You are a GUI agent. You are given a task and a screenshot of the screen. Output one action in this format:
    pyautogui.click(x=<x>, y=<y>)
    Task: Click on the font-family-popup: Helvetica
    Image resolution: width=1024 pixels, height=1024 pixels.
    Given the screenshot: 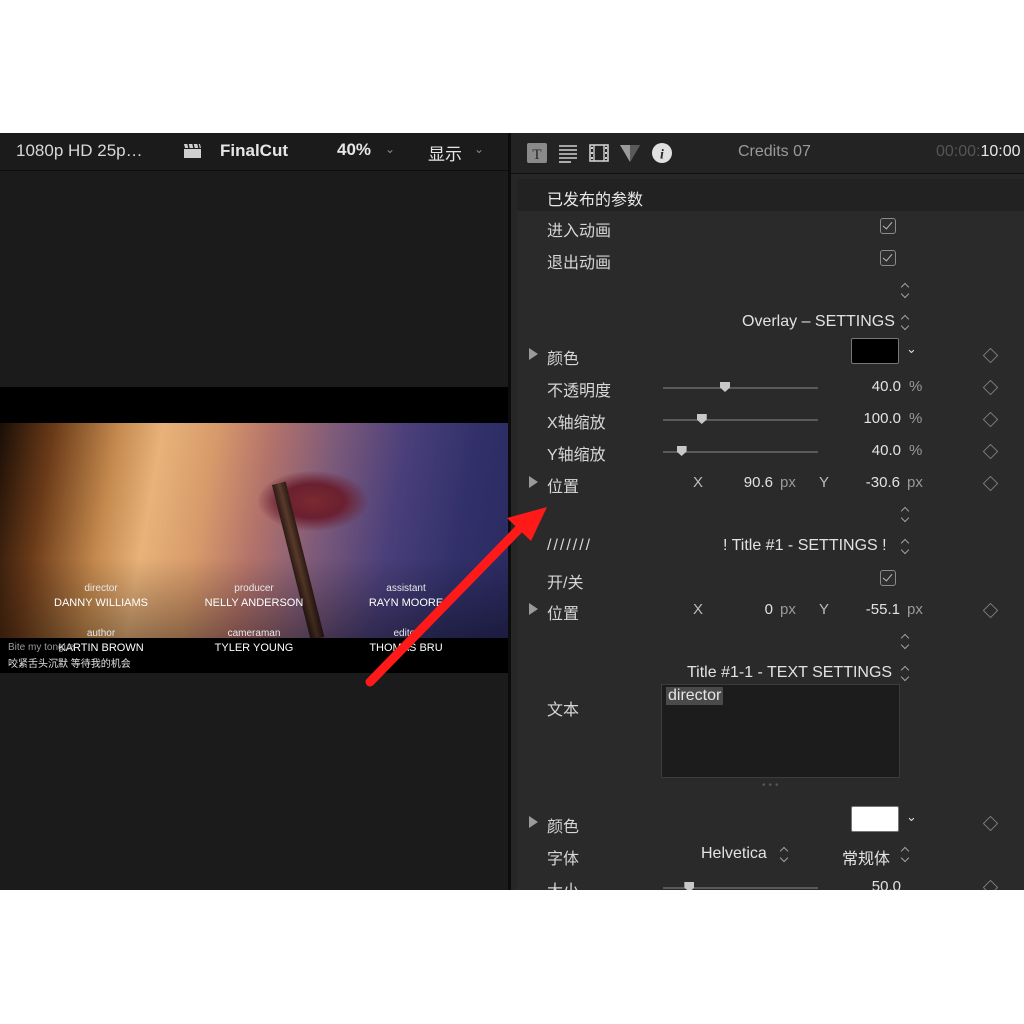 What is the action you would take?
    pyautogui.click(x=734, y=854)
    